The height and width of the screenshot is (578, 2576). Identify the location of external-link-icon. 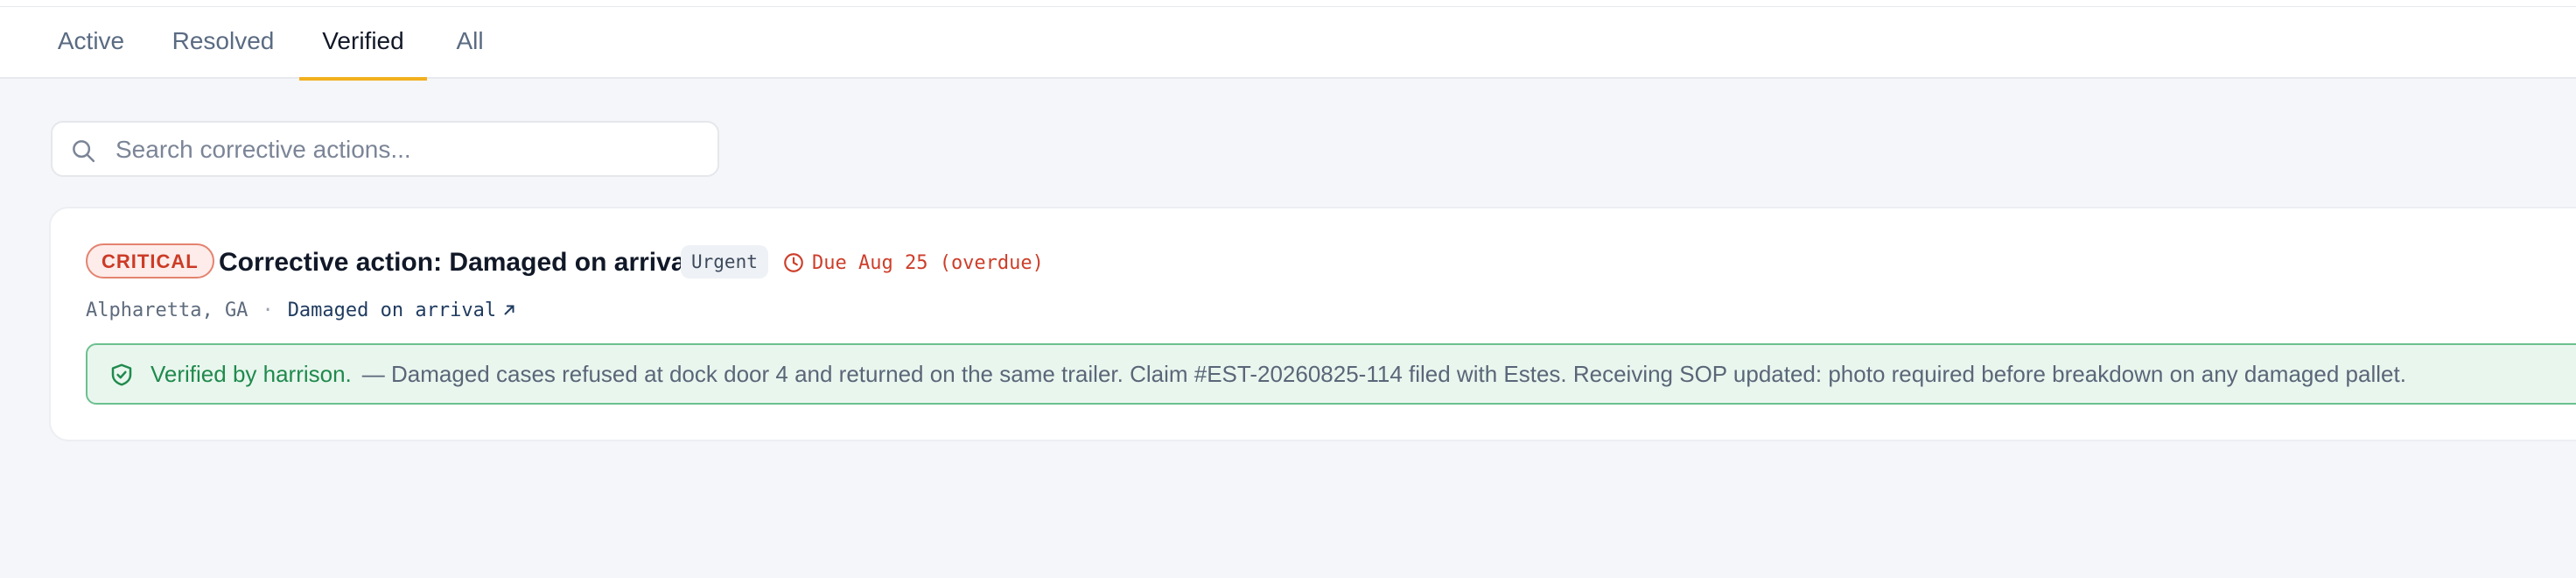
(509, 310).